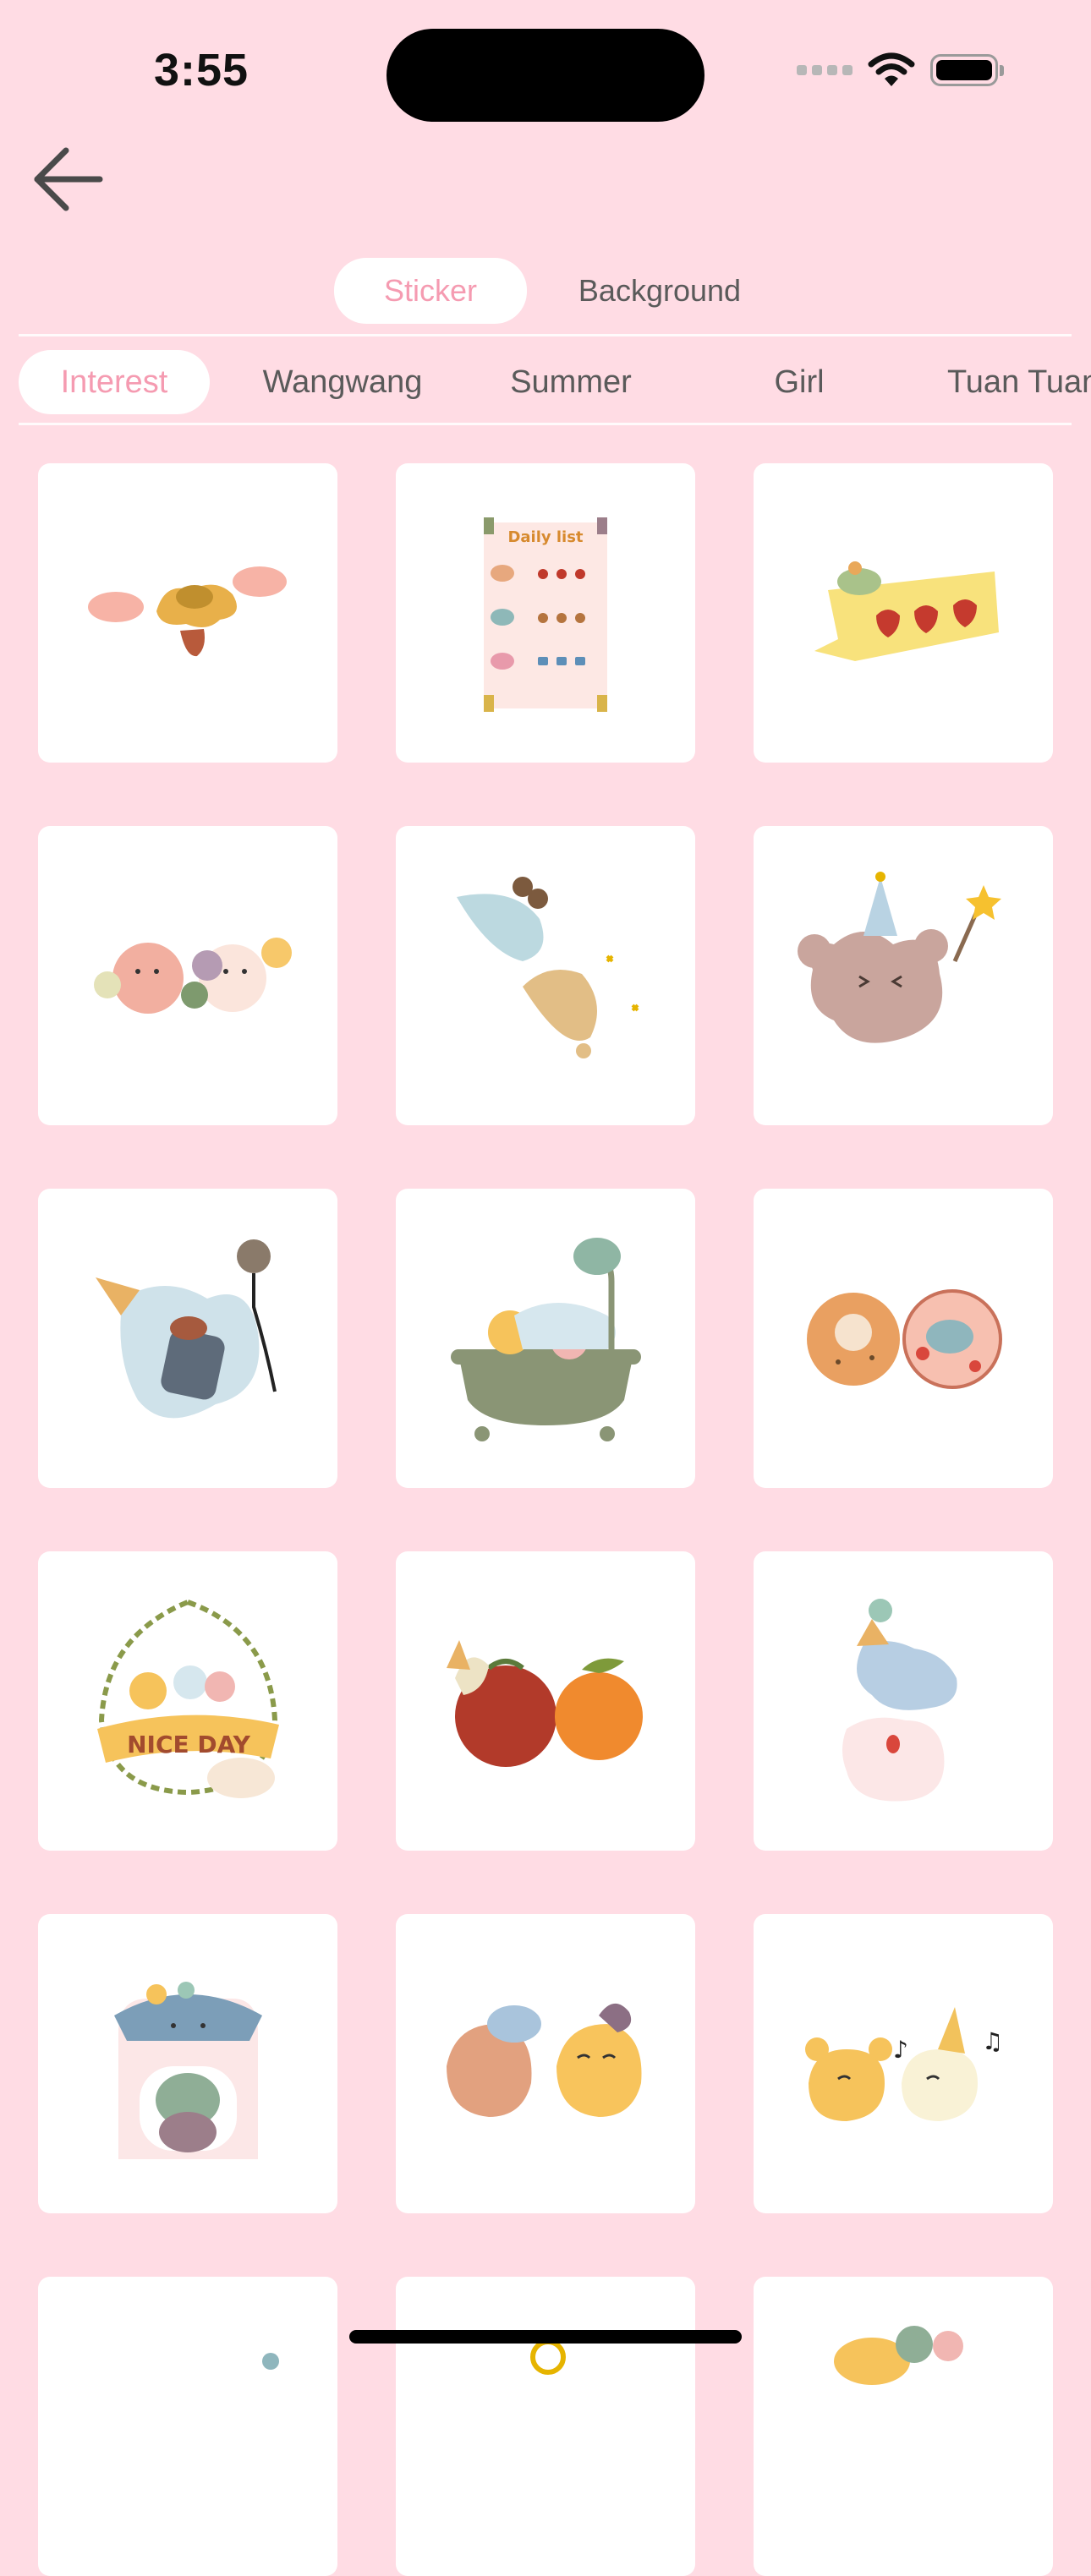 The width and height of the screenshot is (1091, 2576). I want to click on tab-sticker: Sticker, so click(430, 291).